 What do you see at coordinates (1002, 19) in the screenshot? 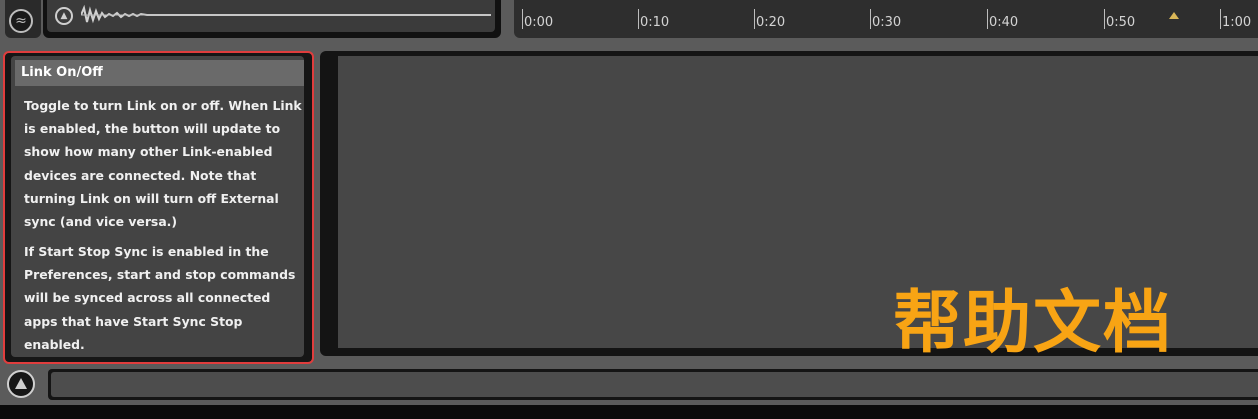
I see `ruler-tick: 0:40` at bounding box center [1002, 19].